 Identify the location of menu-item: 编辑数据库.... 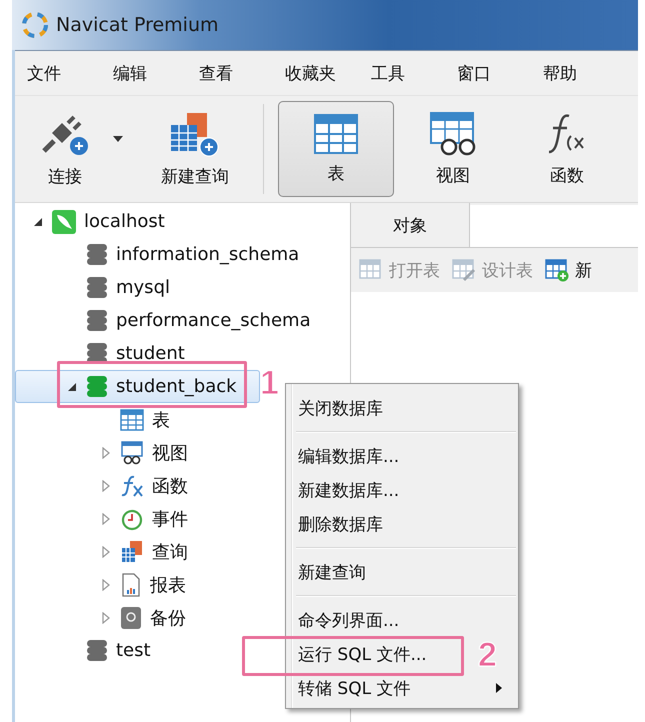
(349, 456).